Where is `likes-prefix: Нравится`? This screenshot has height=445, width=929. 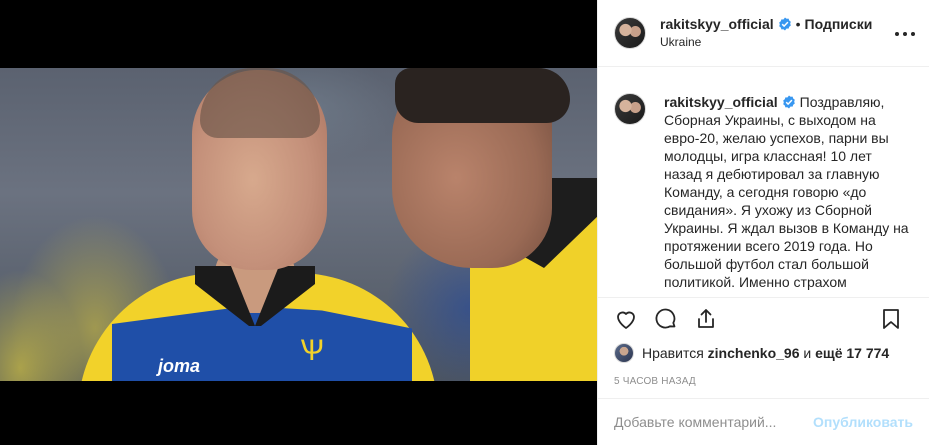
likes-prefix: Нравится is located at coordinates (673, 353).